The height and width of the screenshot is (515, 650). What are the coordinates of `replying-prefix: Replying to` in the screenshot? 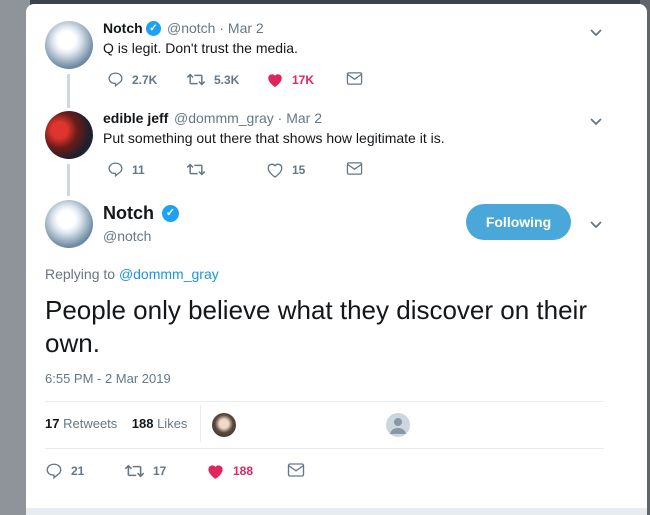 It's located at (80, 274).